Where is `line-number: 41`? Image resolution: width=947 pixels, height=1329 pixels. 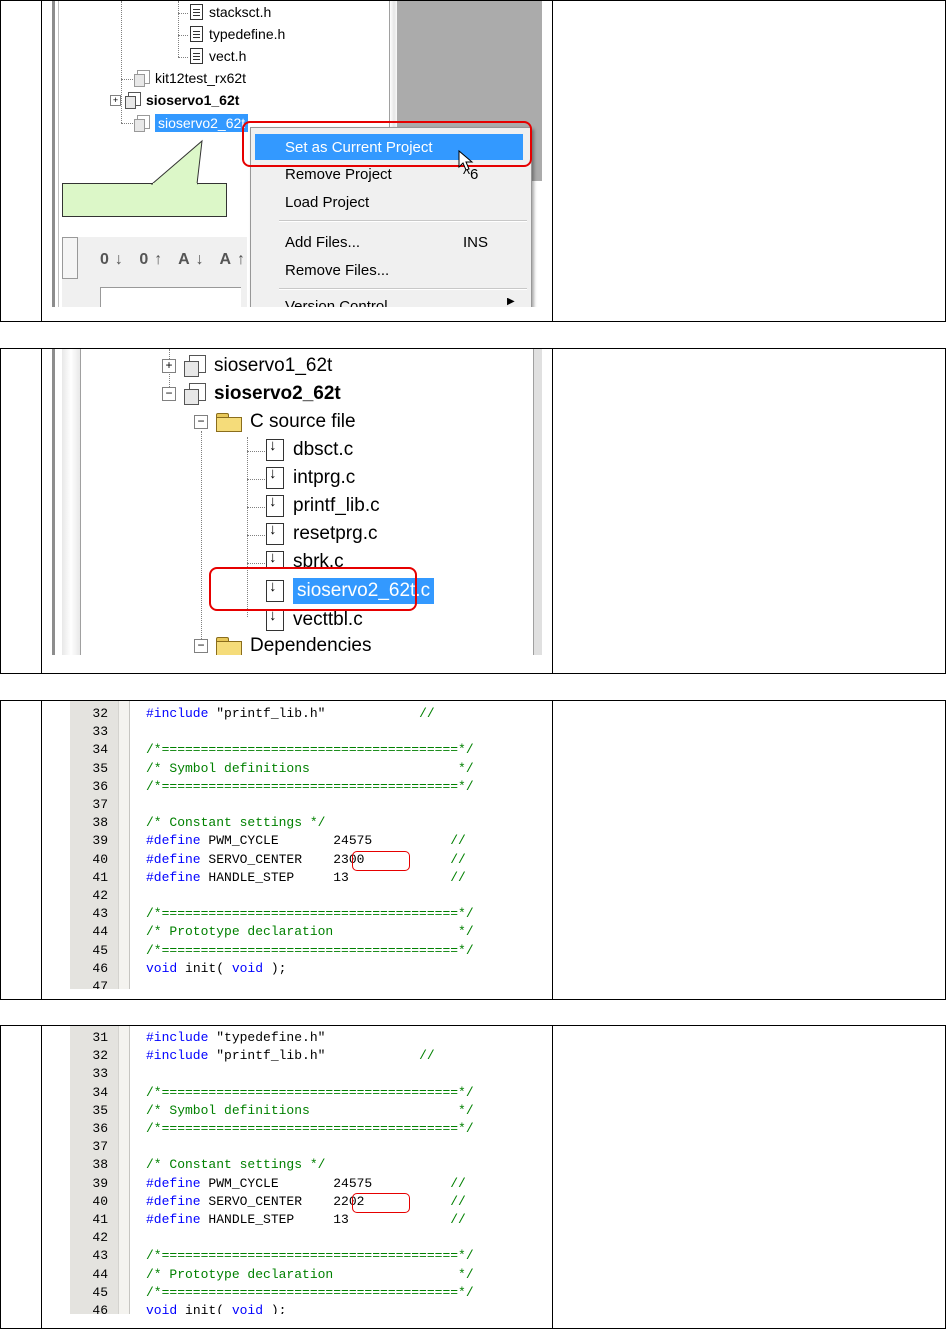
line-number: 41 is located at coordinates (100, 1219).